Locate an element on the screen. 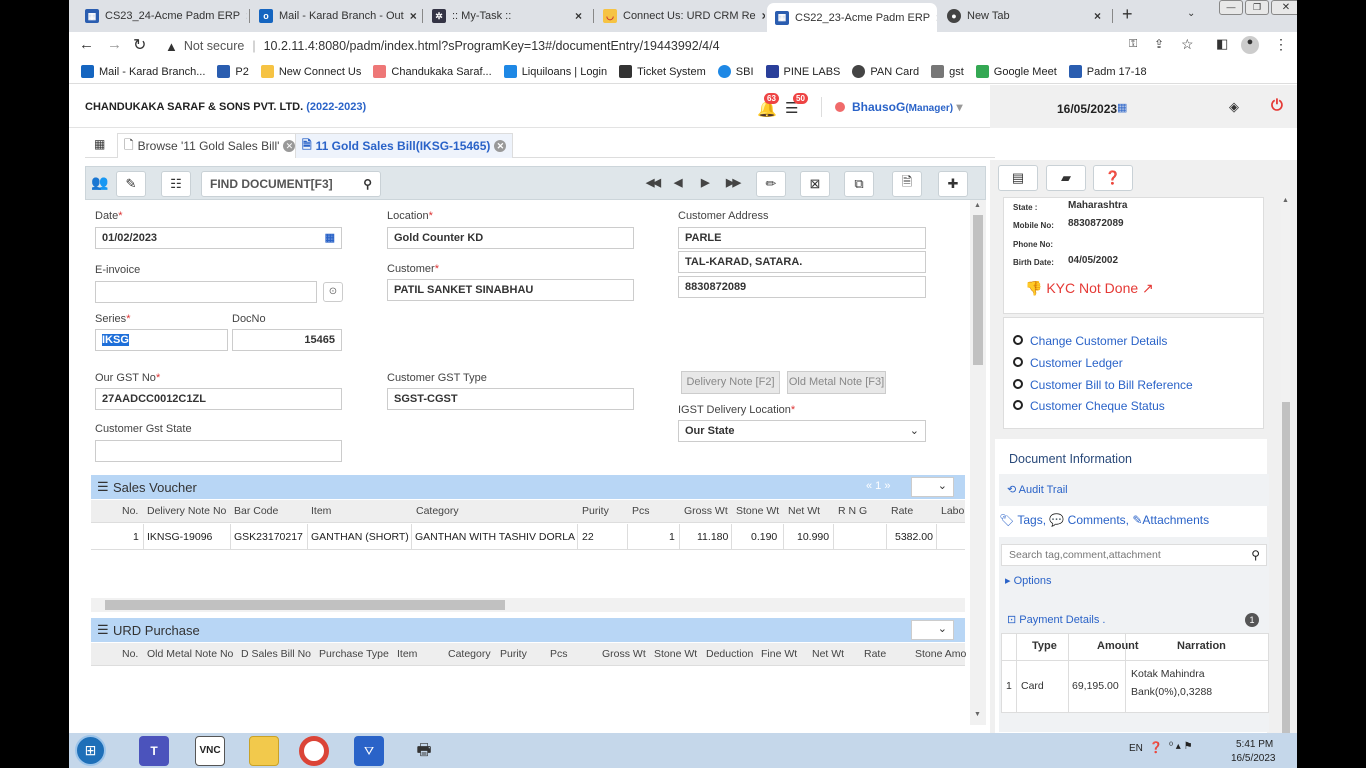  gst-input: 27AADCC0012C1ZL is located at coordinates (218, 399).